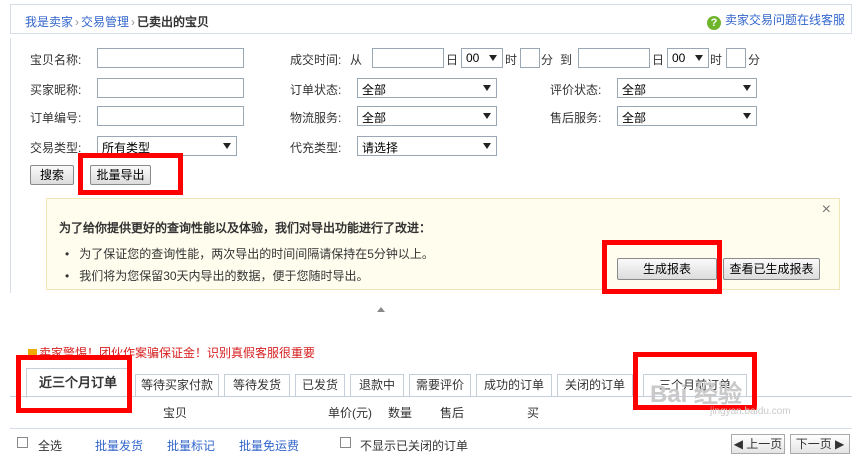 The width and height of the screenshot is (860, 459). I want to click on aftersale-label: 售后服务:, so click(576, 118).